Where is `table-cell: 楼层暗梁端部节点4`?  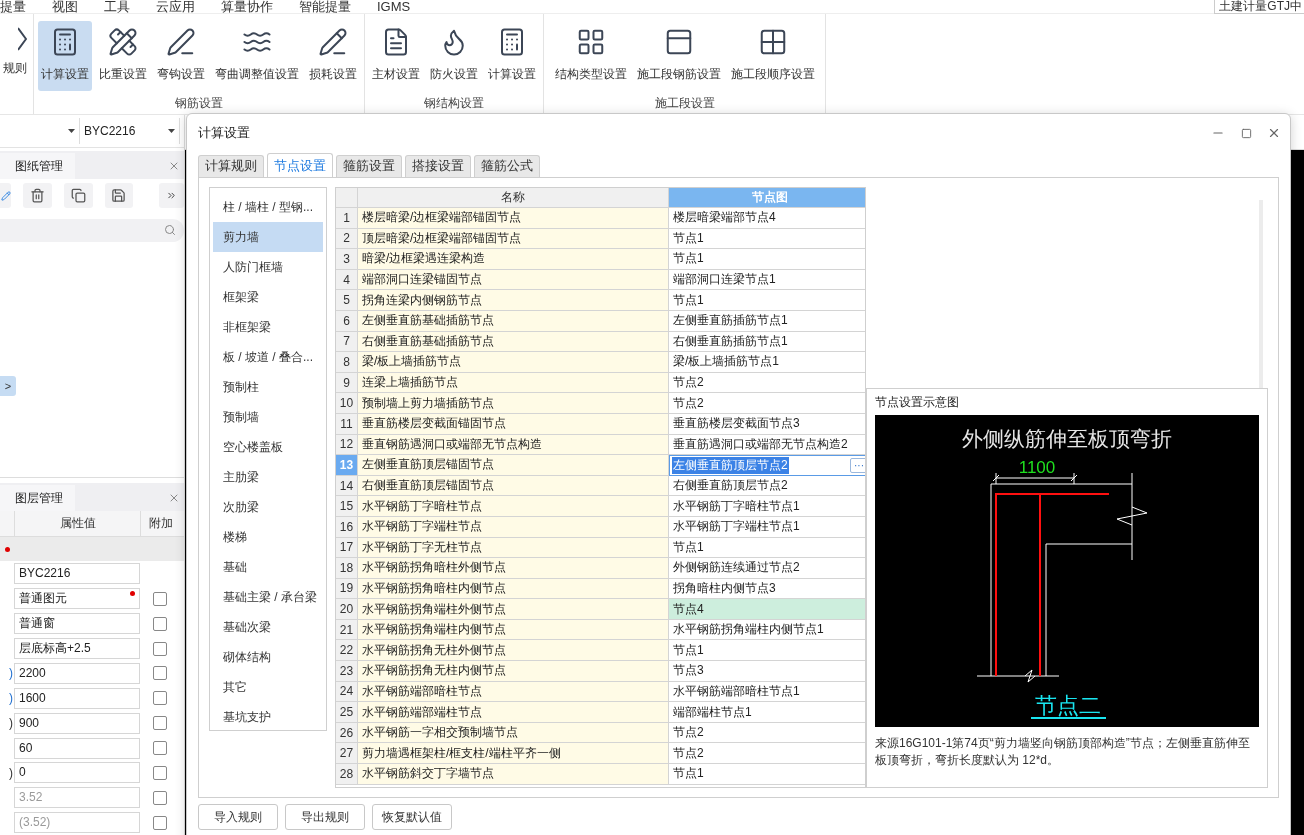
table-cell: 楼层暗梁端部节点4 is located at coordinates (767, 218).